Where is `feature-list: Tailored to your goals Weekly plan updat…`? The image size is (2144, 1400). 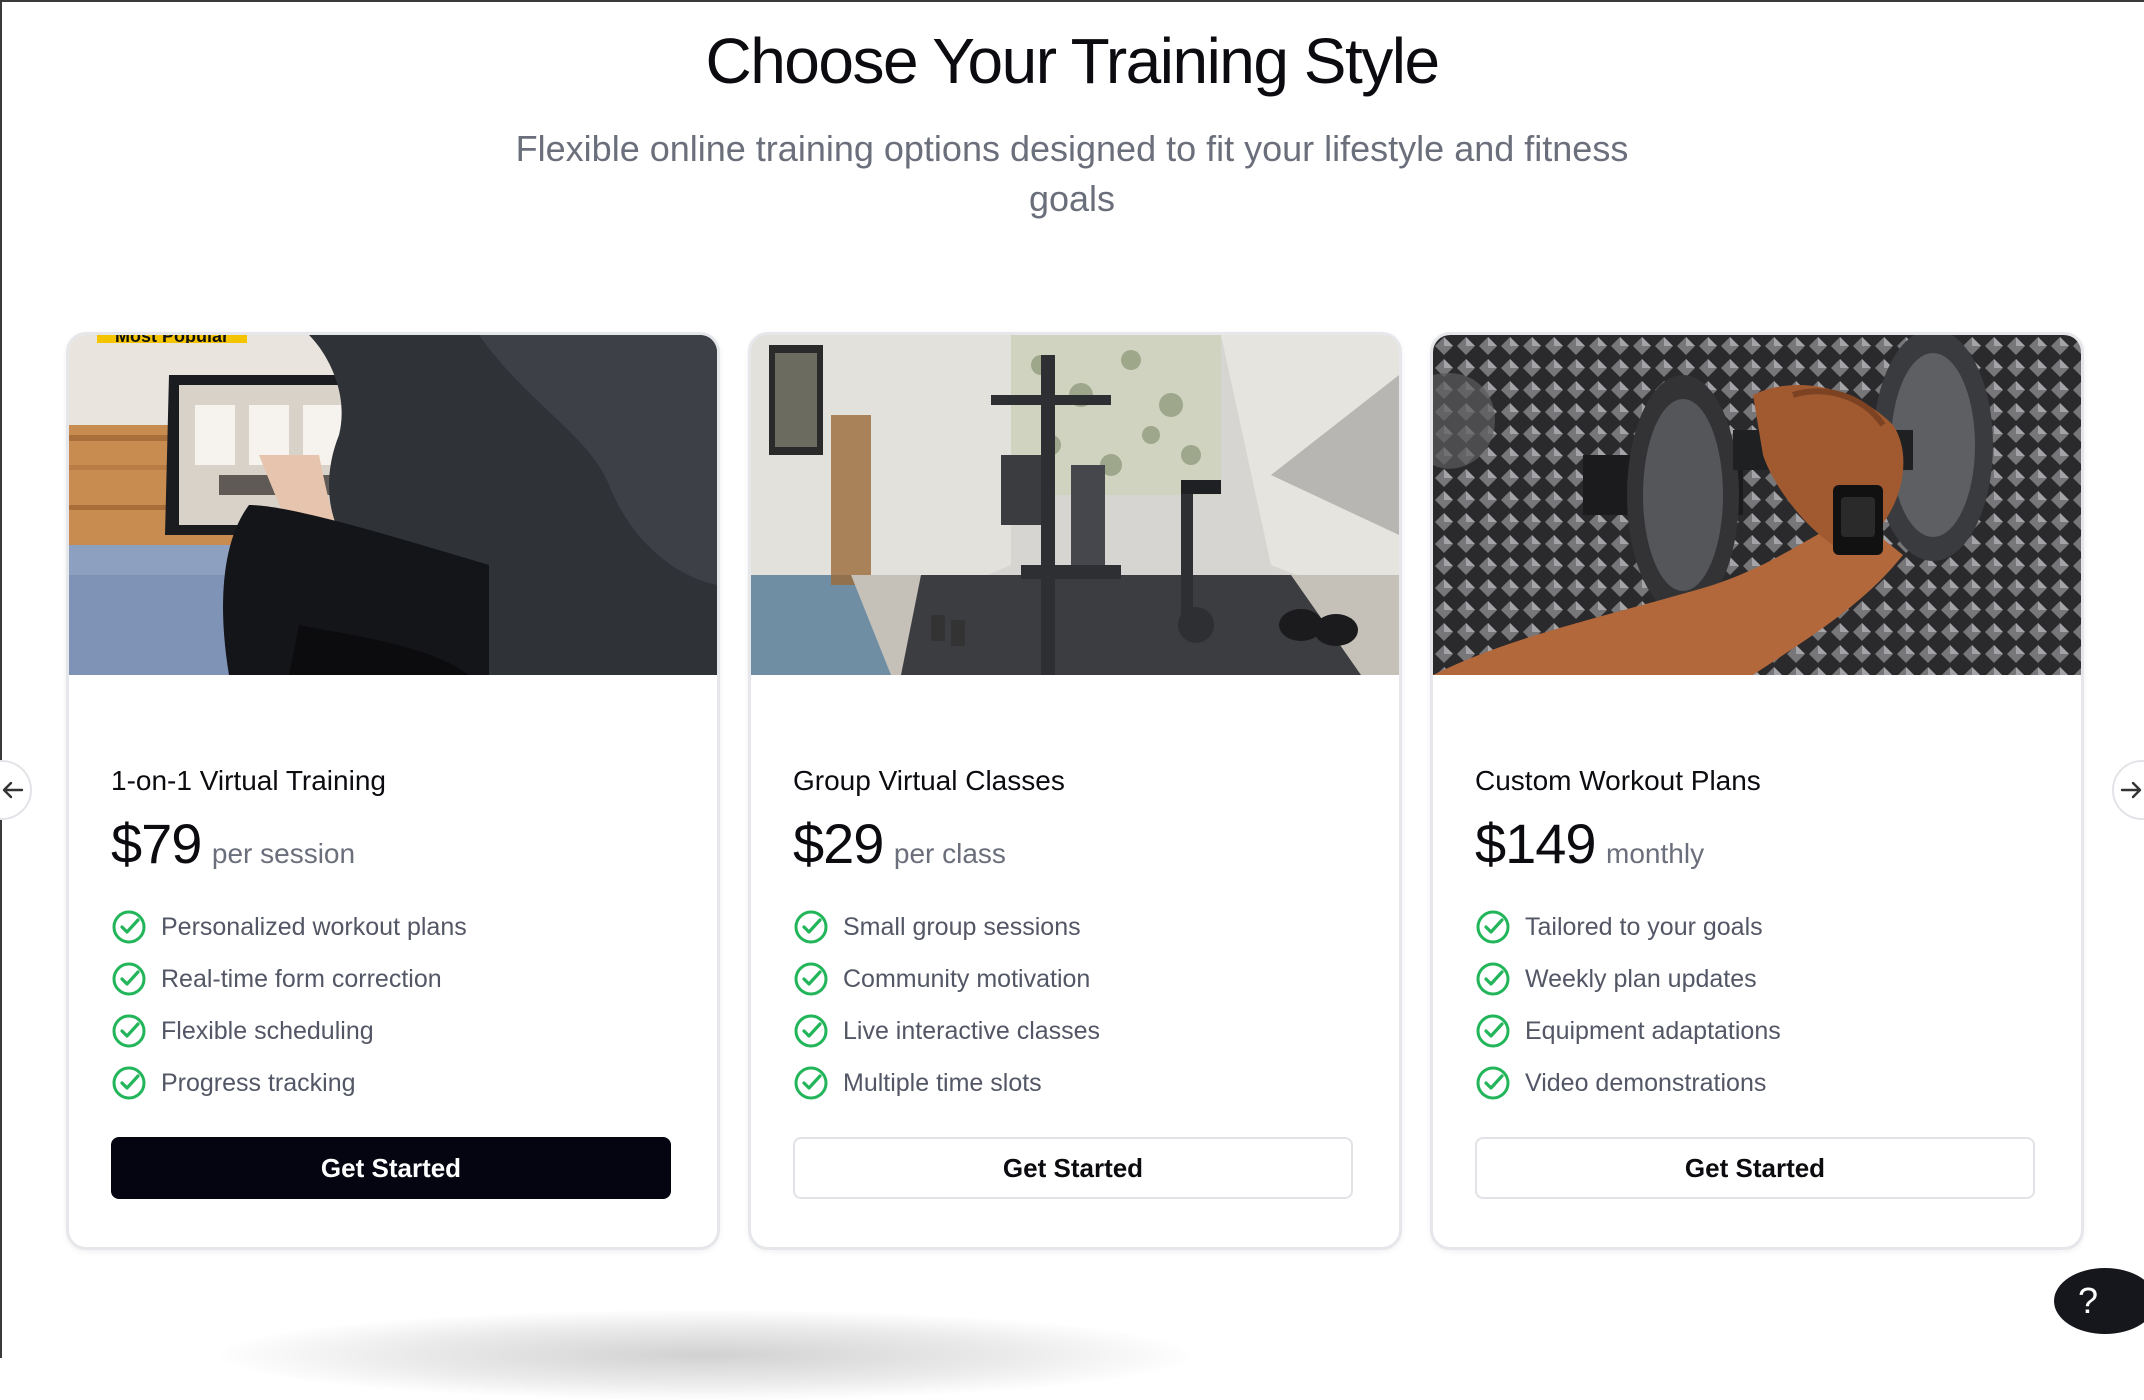
feature-list: Tailored to your goals Weekly plan updat… is located at coordinates (1628, 1005).